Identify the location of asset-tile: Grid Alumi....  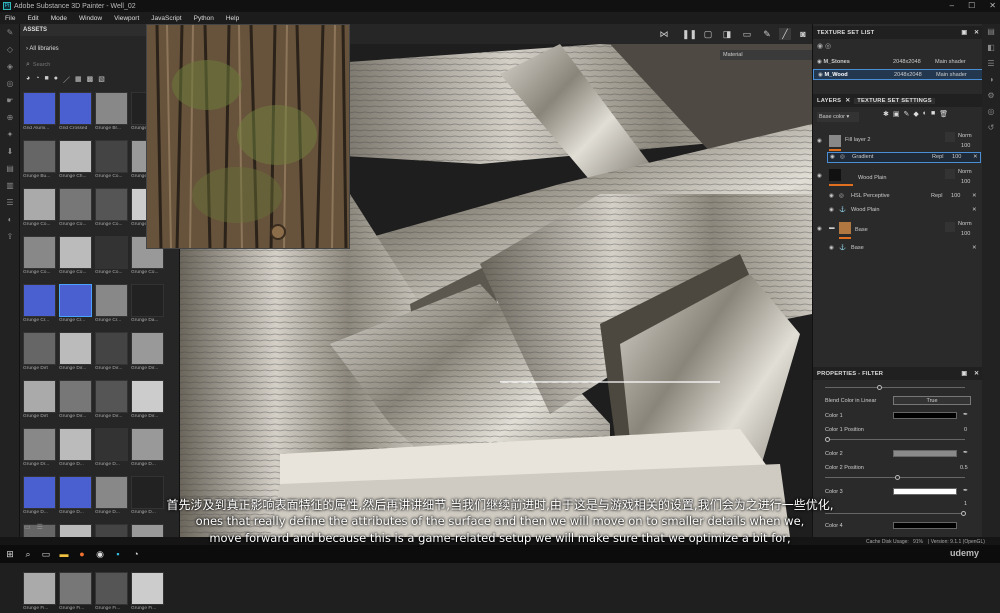
(39, 112).